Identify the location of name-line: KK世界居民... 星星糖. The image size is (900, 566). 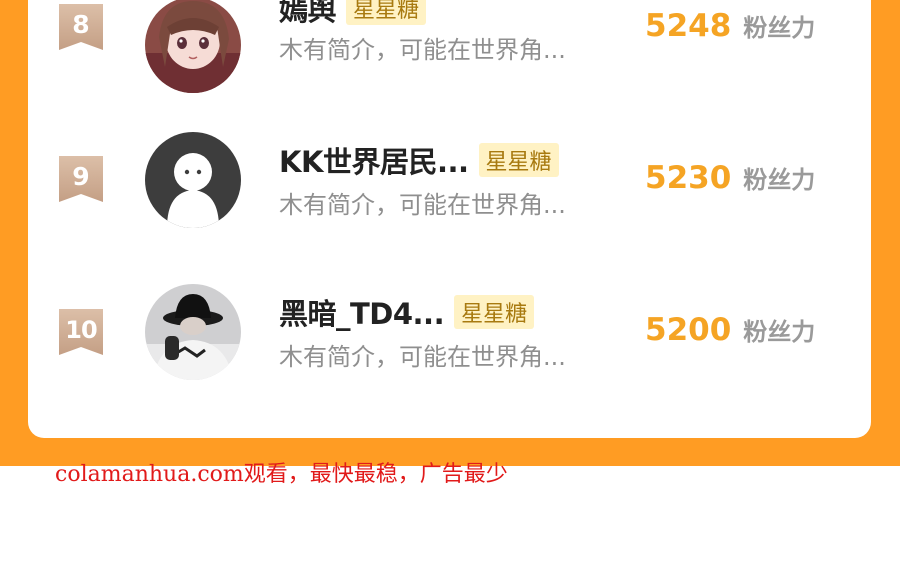
(419, 160).